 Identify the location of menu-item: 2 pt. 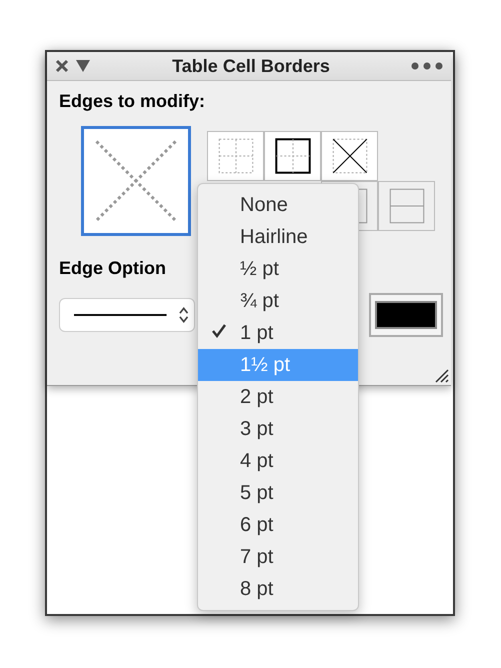
(278, 397).